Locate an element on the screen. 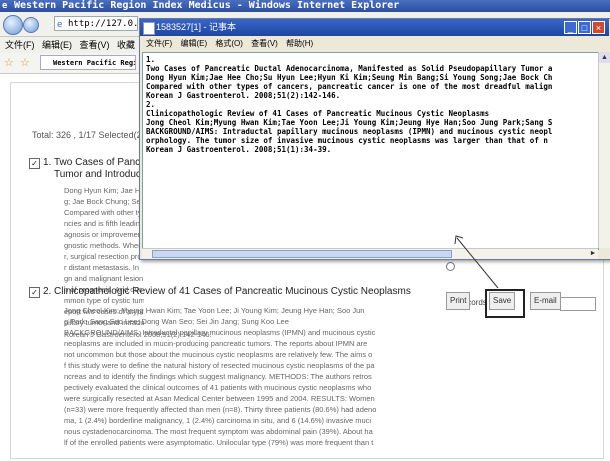 The height and width of the screenshot is (461, 610). annotation-arrow is located at coordinates (476, 262).